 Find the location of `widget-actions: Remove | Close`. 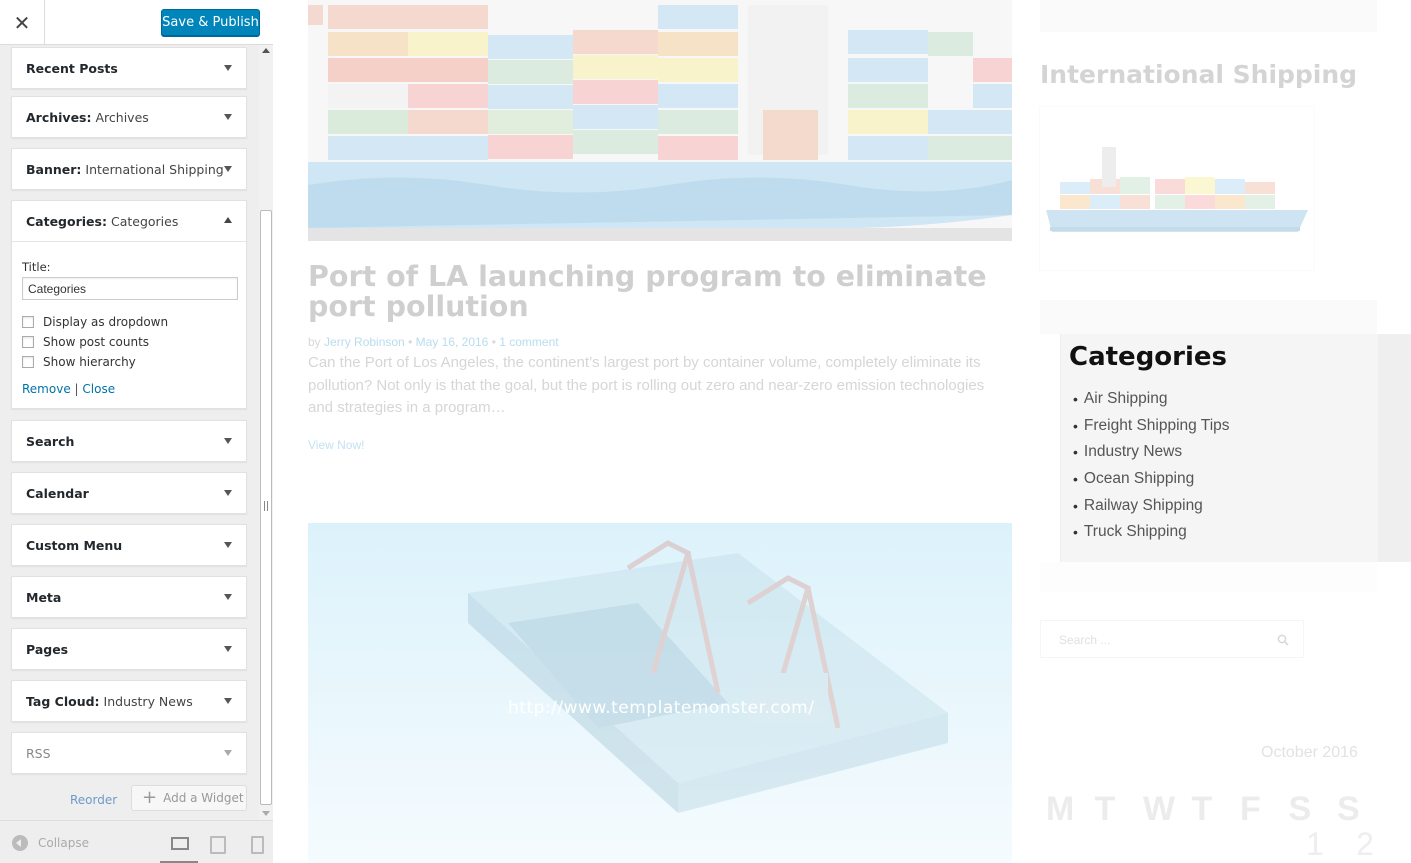

widget-actions: Remove | Close is located at coordinates (129, 389).